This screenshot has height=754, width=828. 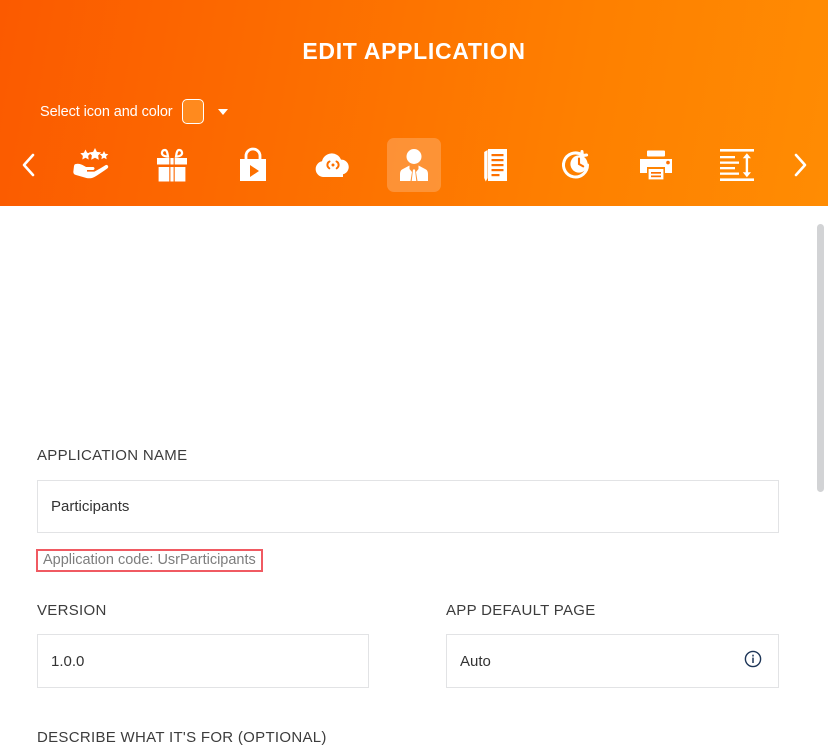 I want to click on printer-icon, so click(x=656, y=165).